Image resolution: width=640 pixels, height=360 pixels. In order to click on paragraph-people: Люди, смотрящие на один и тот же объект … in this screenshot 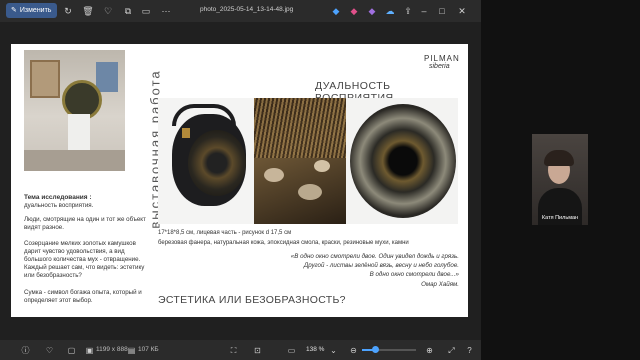, I will do `click(85, 223)`.